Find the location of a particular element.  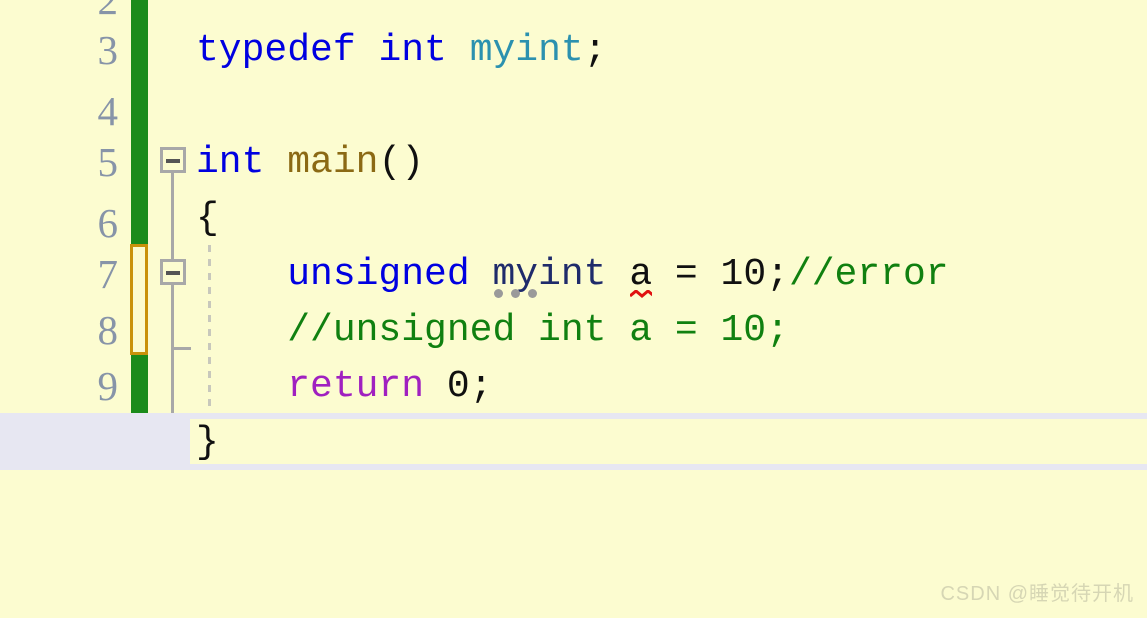

watermark: CSDN @睡觉待开机 is located at coordinates (1037, 594).